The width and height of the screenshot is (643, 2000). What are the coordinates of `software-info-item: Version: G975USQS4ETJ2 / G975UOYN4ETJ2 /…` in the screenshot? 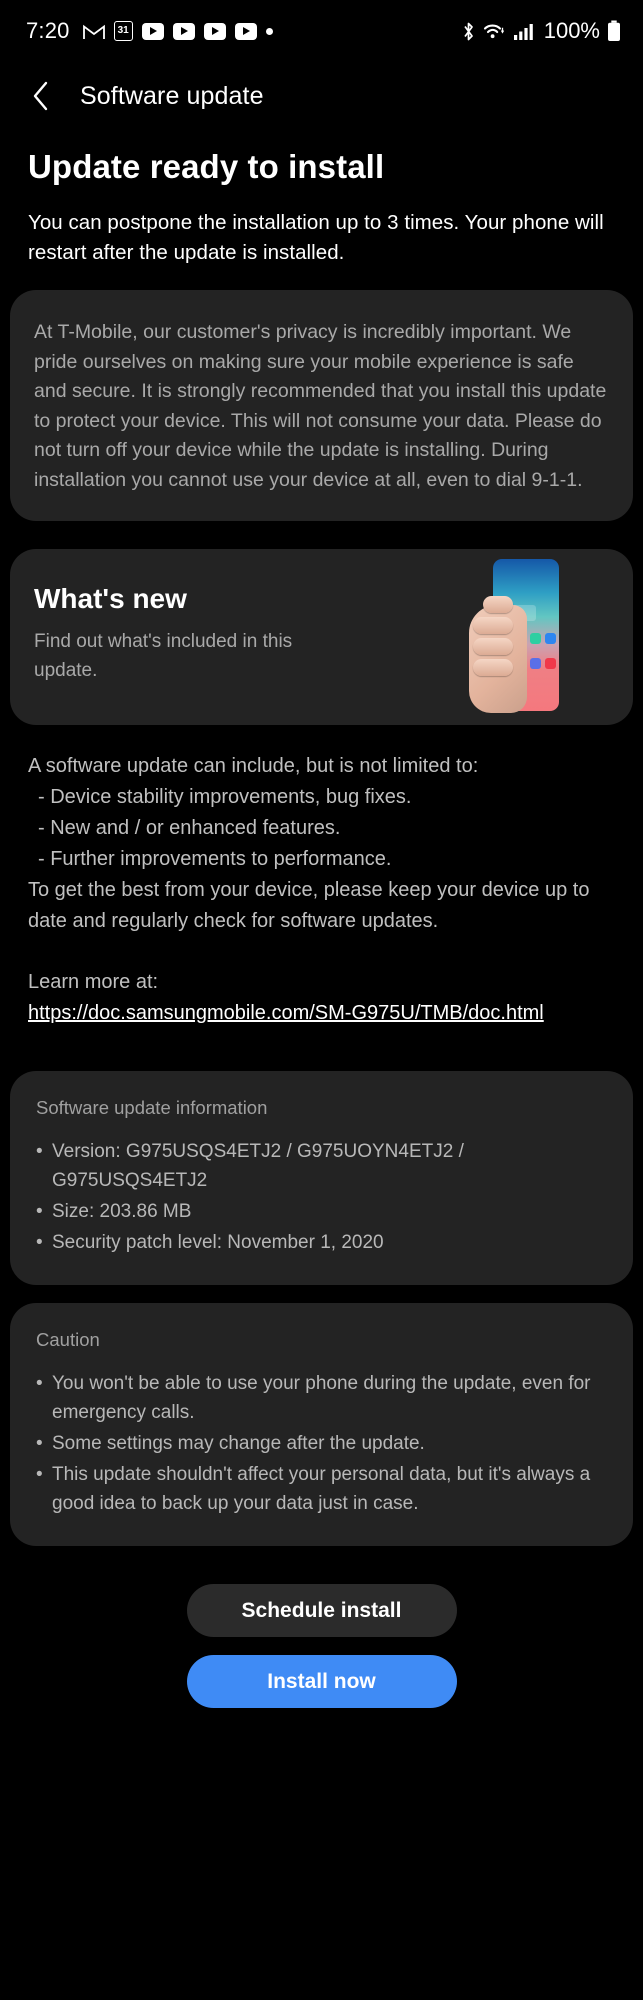 It's located at (322, 1166).